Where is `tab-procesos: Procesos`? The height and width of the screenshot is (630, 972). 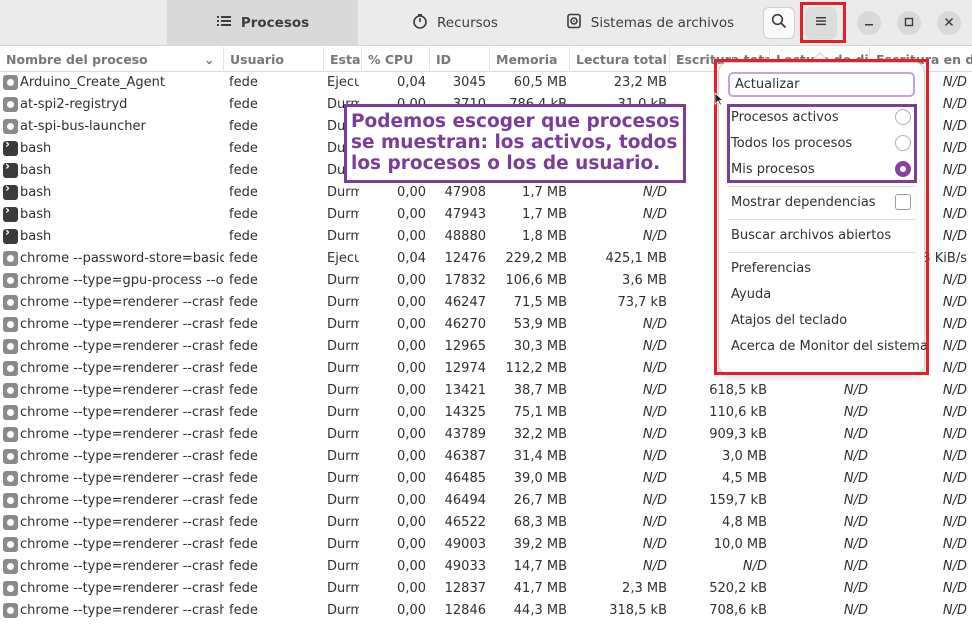 tab-procesos: Procesos is located at coordinates (262, 23).